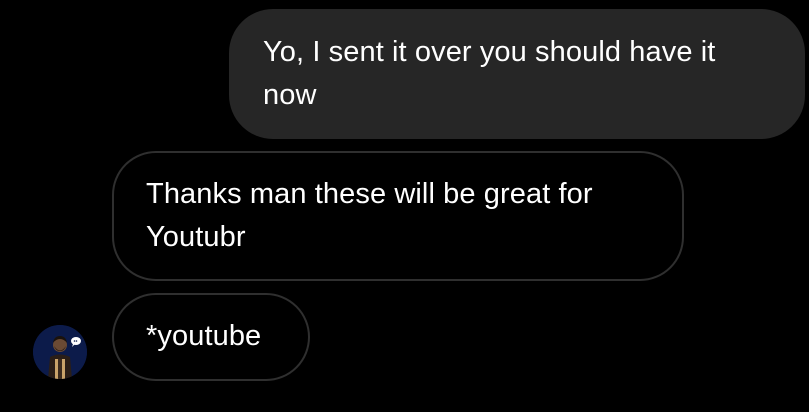 This screenshot has height=412, width=809. Describe the element at coordinates (204, 336) in the screenshot. I see `message-text: *youtube` at that location.